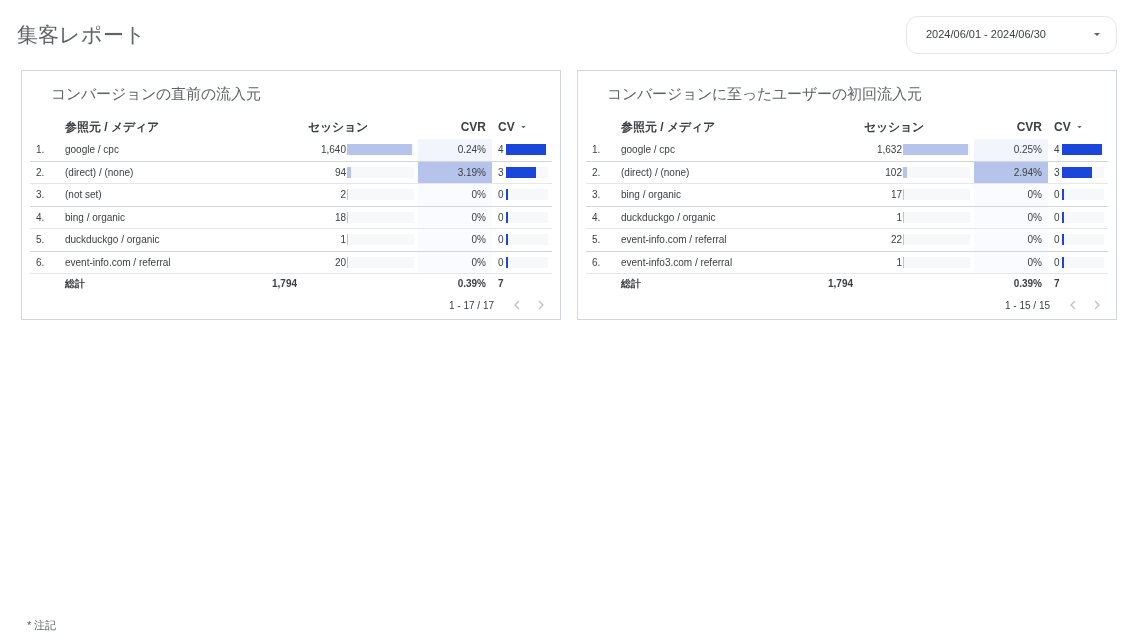 The width and height of the screenshot is (1141, 640). What do you see at coordinates (455, 150) in the screenshot?
I see `cvr-heat-cell: 0.24%` at bounding box center [455, 150].